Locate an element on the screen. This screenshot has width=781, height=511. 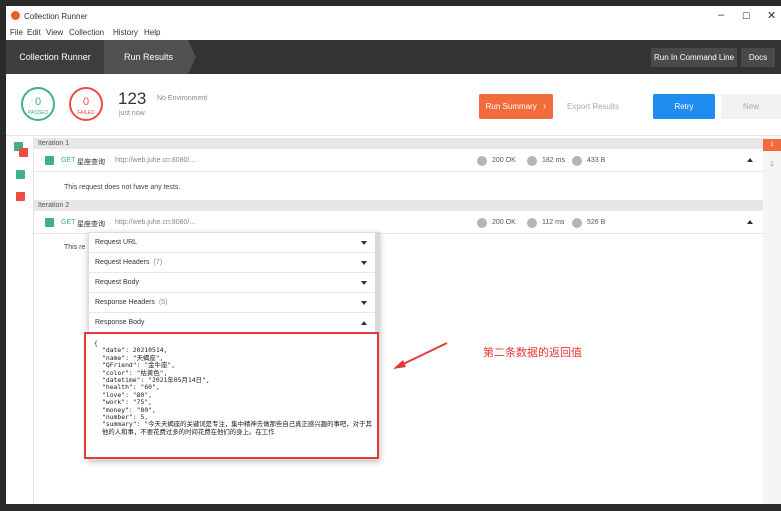
chevron-right-icon: › is located at coordinates (545, 106).